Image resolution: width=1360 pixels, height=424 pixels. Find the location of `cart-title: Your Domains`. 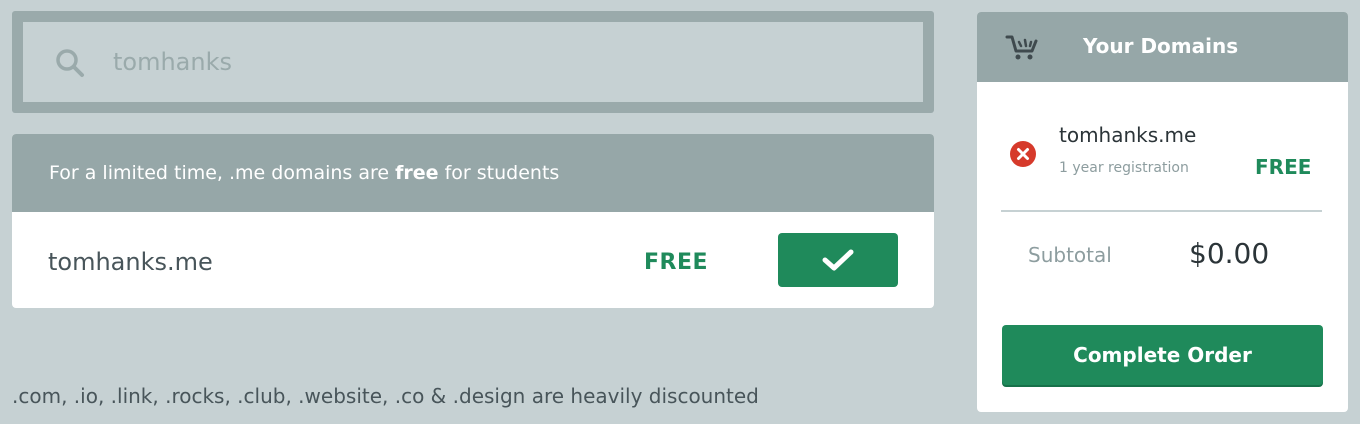

cart-title: Your Domains is located at coordinates (1161, 46).